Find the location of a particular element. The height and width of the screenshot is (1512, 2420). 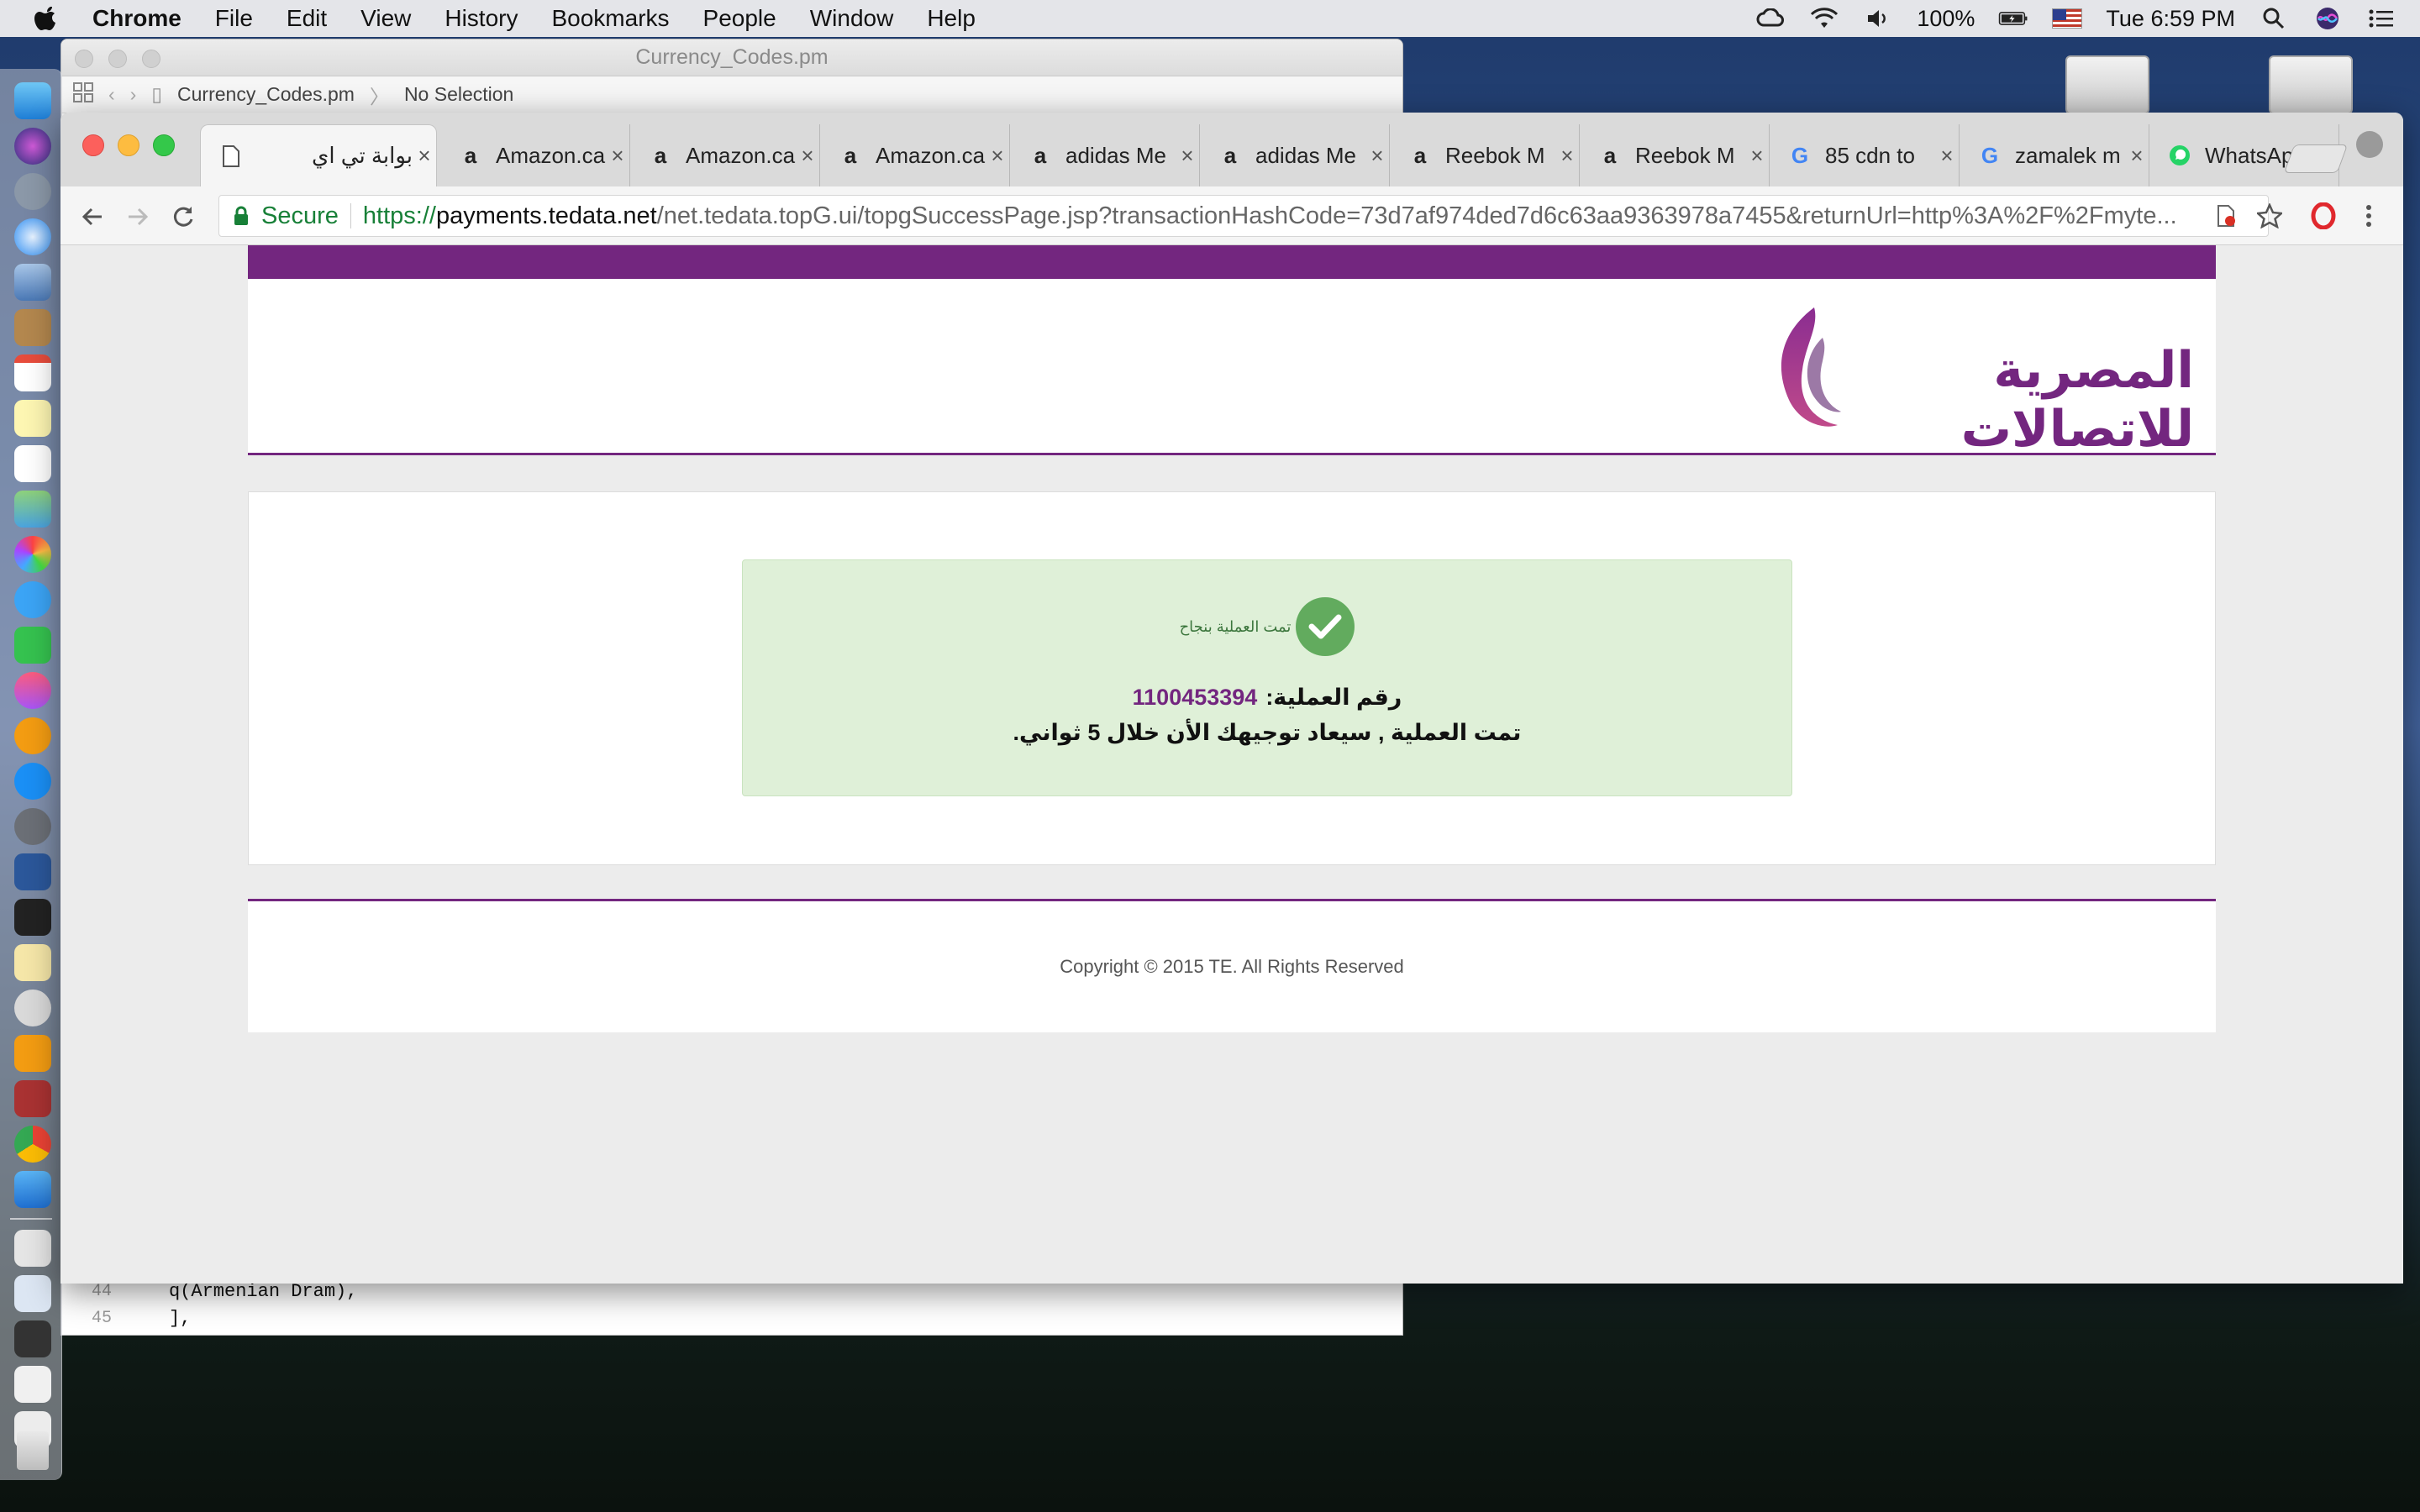

calendar-icon is located at coordinates (33, 372).